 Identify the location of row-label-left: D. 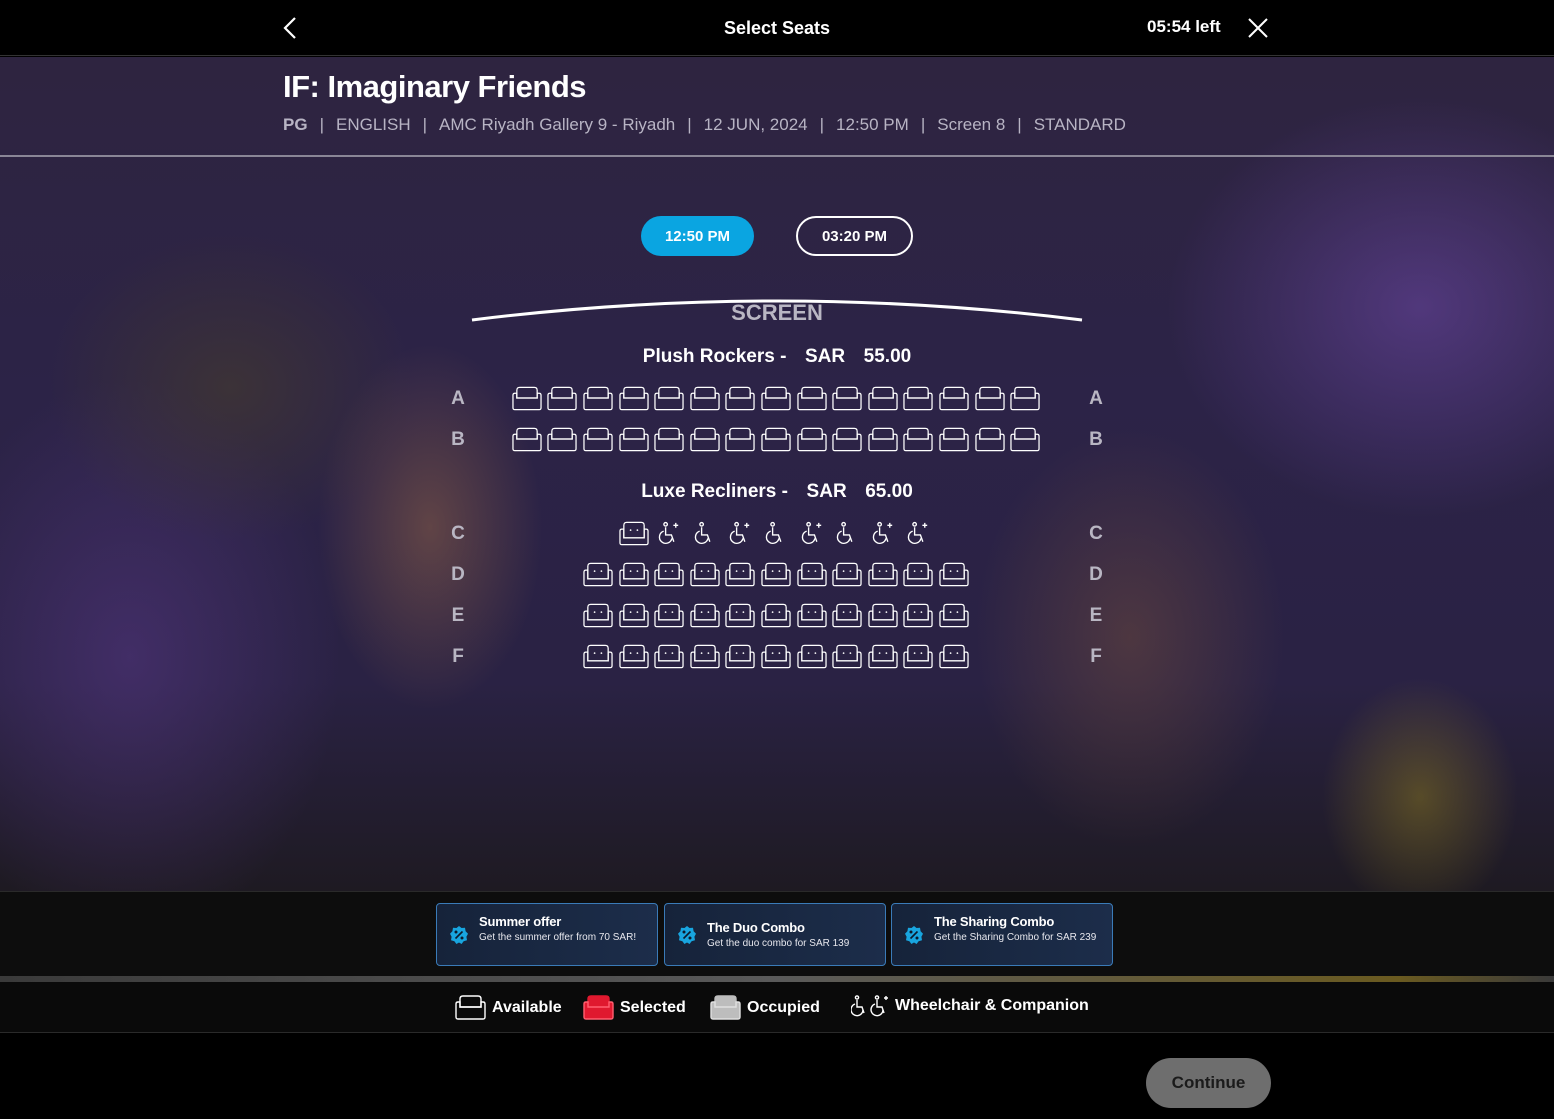
(458, 574).